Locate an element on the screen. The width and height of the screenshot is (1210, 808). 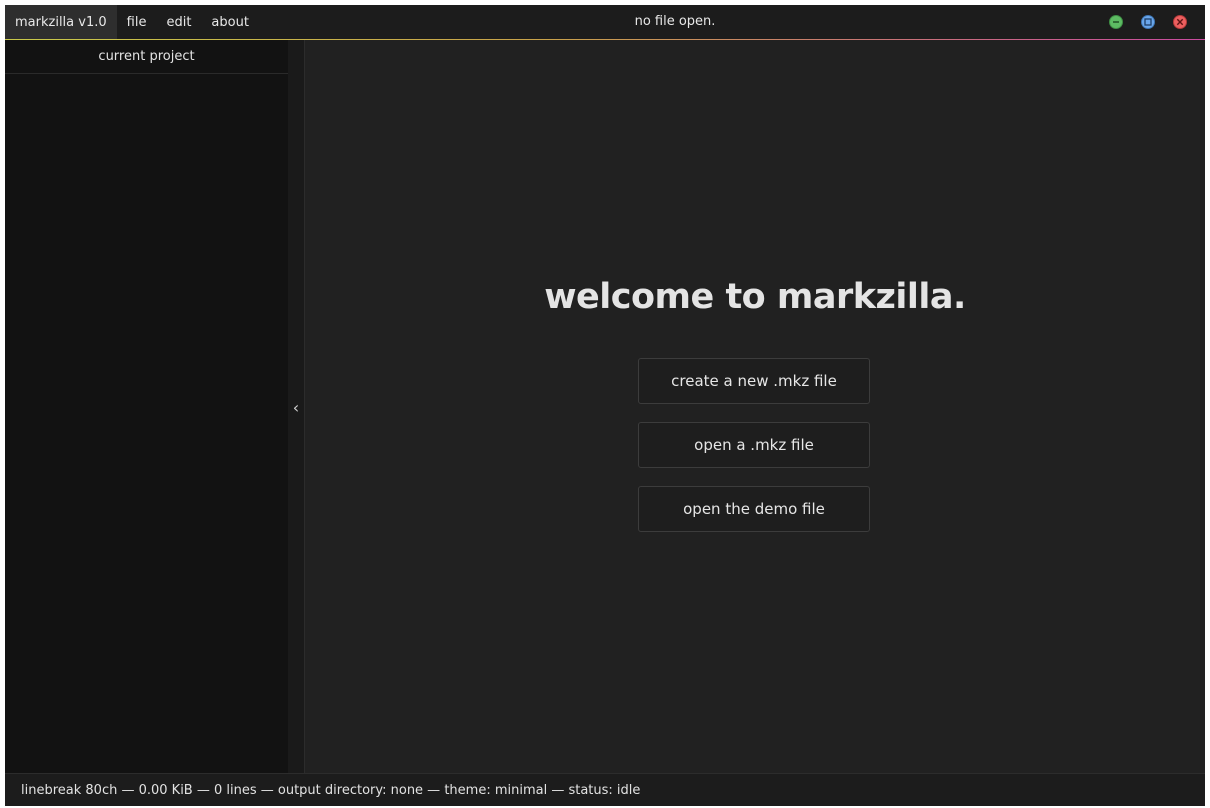
close-icon is located at coordinates (1180, 22).